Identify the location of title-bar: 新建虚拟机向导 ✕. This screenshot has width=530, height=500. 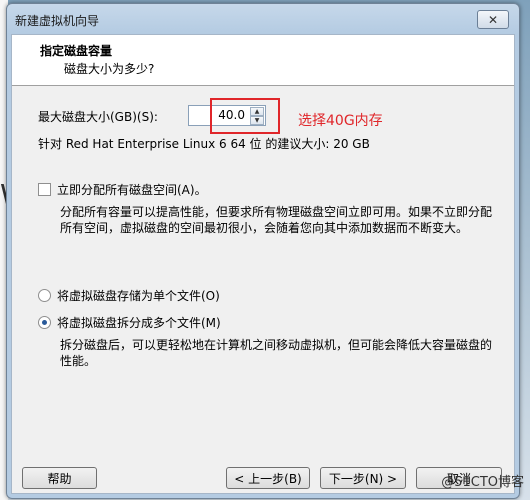
(263, 19).